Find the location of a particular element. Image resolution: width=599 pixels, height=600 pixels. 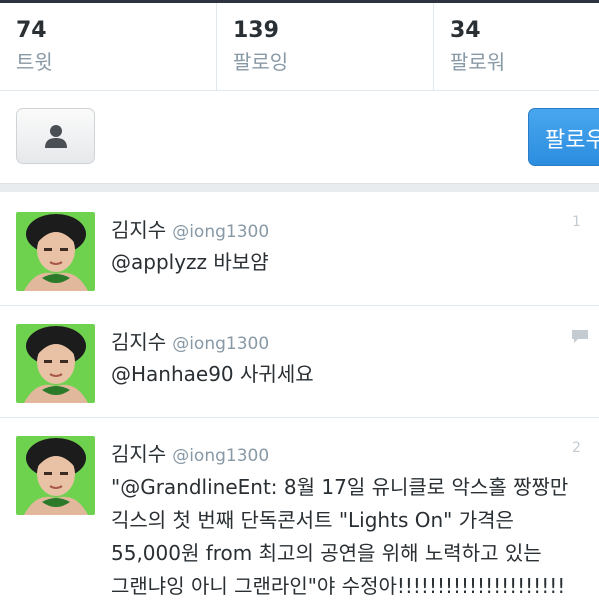

person-menu-button is located at coordinates (55, 136).